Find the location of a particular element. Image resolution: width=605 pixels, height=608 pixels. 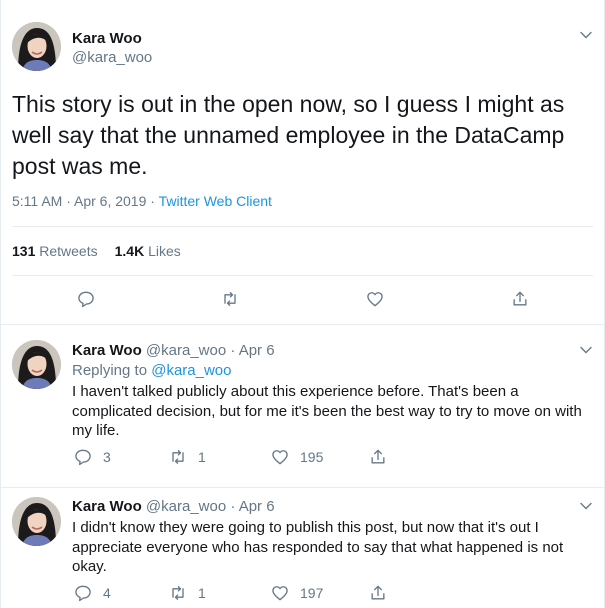

tweet-stats: 131 Retweets 1.4K Likes is located at coordinates (96, 251).